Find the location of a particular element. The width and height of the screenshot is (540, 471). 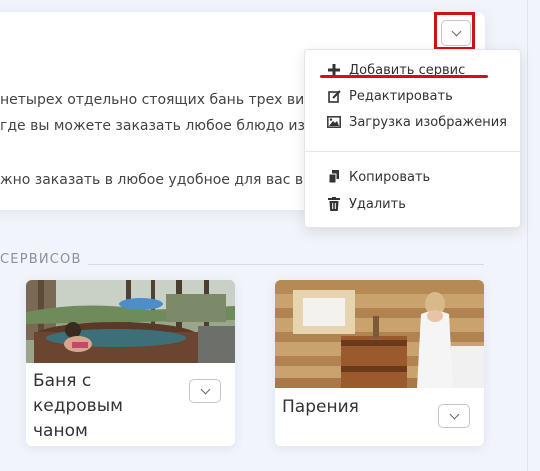

add-service-underline-mark is located at coordinates (404, 76).